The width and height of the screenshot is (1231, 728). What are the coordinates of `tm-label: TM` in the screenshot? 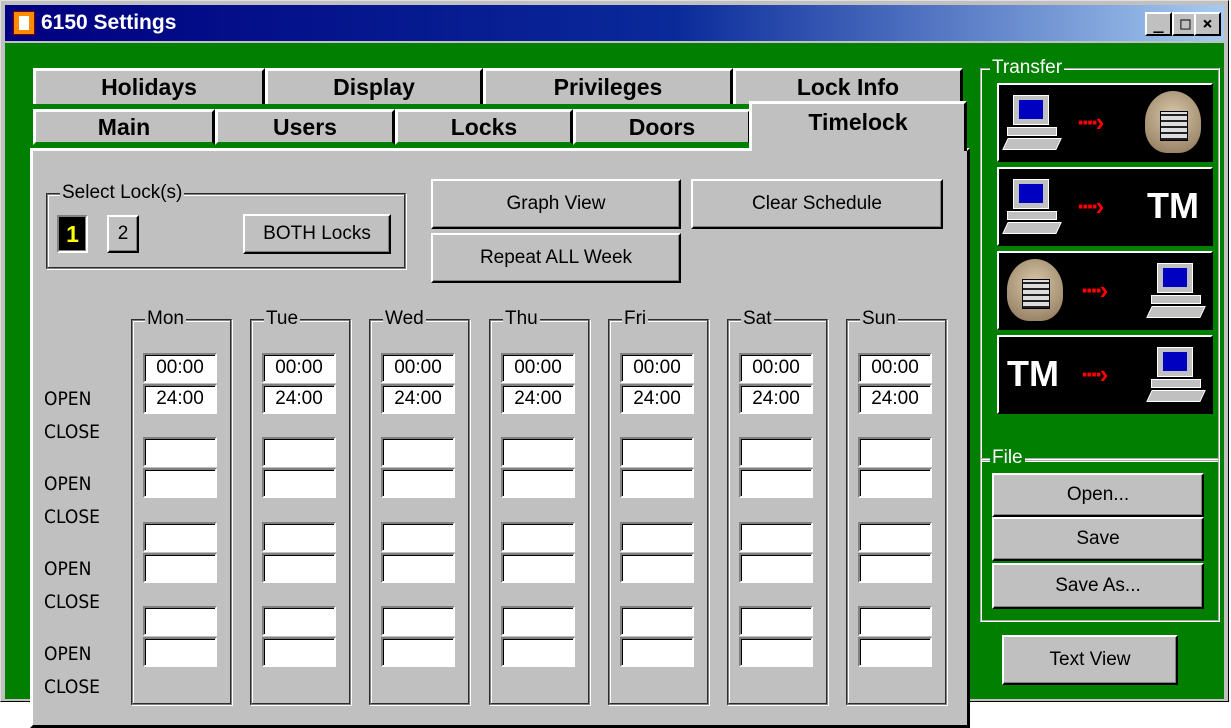 It's located at (1173, 205).